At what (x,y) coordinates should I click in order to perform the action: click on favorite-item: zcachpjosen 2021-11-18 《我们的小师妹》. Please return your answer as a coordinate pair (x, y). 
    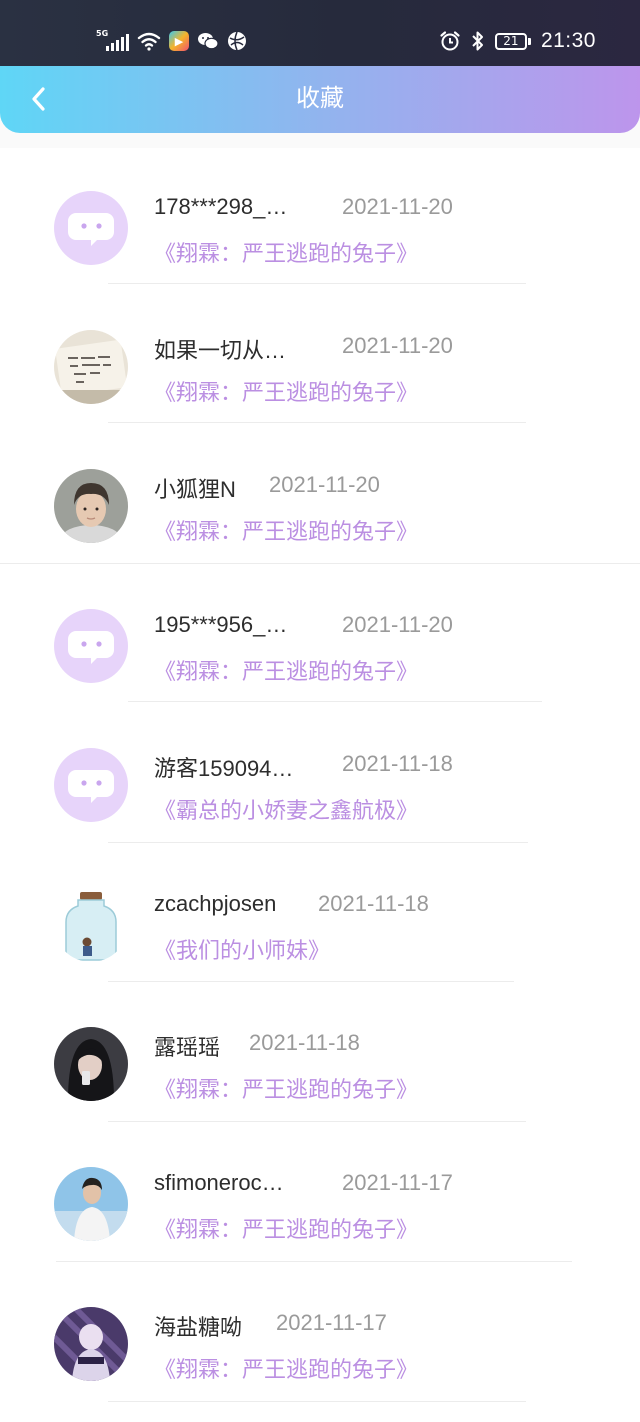
    Looking at the image, I should click on (320, 914).